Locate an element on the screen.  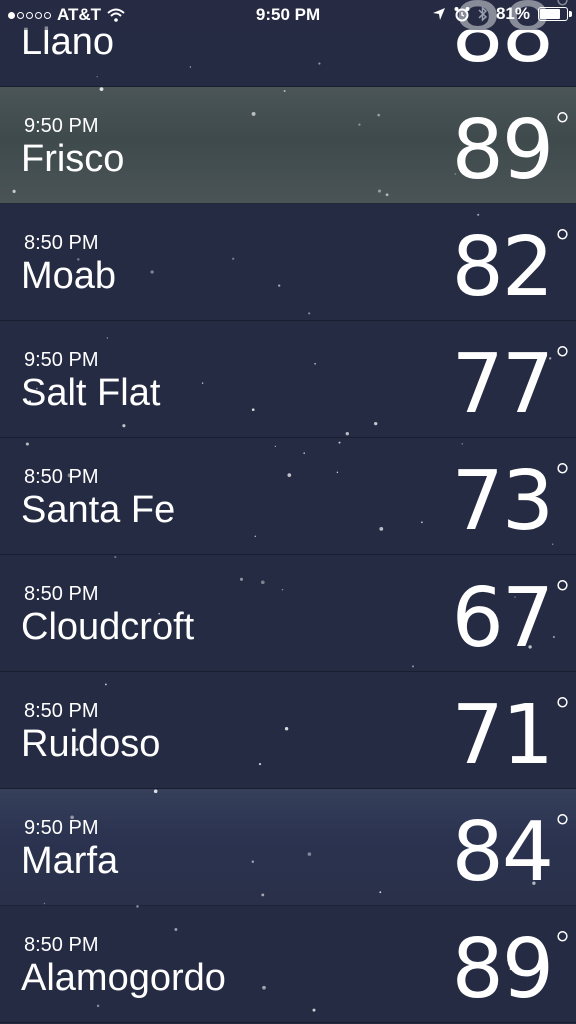
temperature: 67 ° is located at coordinates (511, 618).